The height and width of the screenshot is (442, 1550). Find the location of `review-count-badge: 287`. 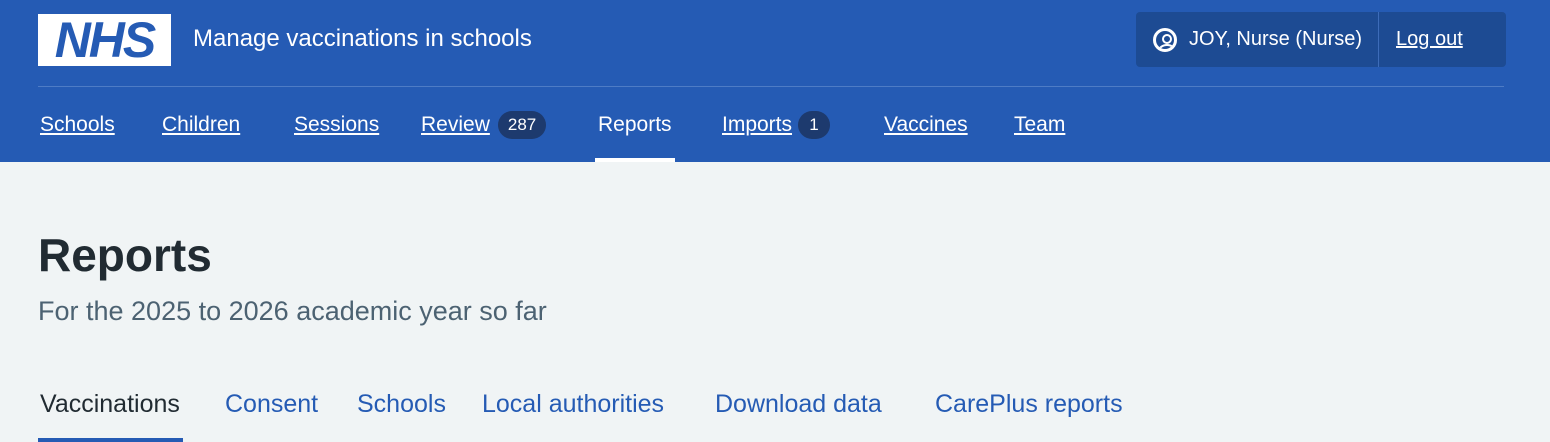

review-count-badge: 287 is located at coordinates (522, 124).